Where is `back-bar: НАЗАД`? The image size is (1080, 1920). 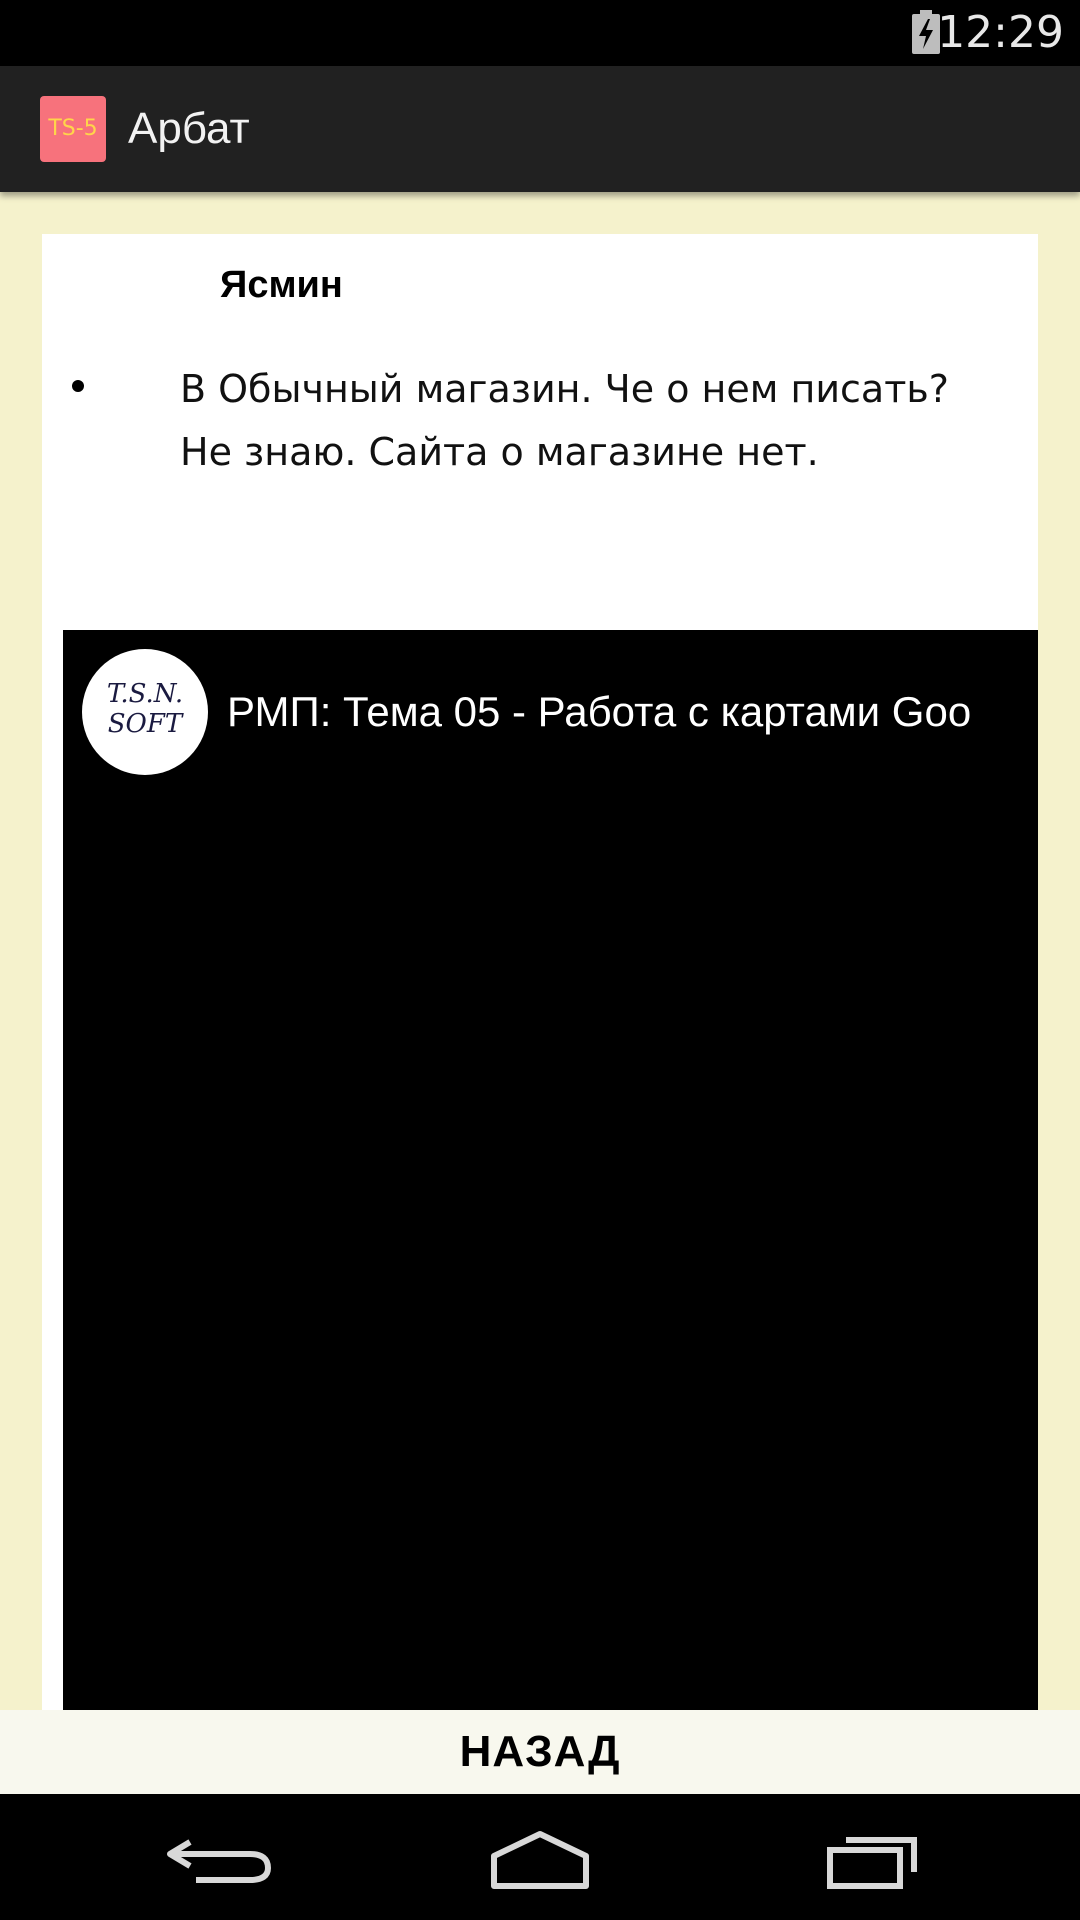
back-bar: НАЗАД is located at coordinates (540, 1752).